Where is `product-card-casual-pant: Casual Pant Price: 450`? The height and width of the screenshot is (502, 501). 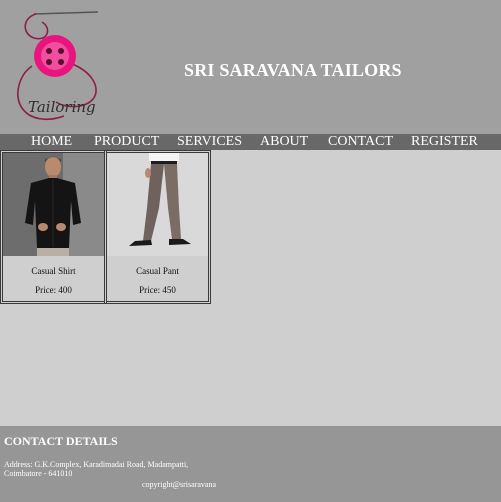
product-card-casual-pant: Casual Pant Price: 450 is located at coordinates (157, 227).